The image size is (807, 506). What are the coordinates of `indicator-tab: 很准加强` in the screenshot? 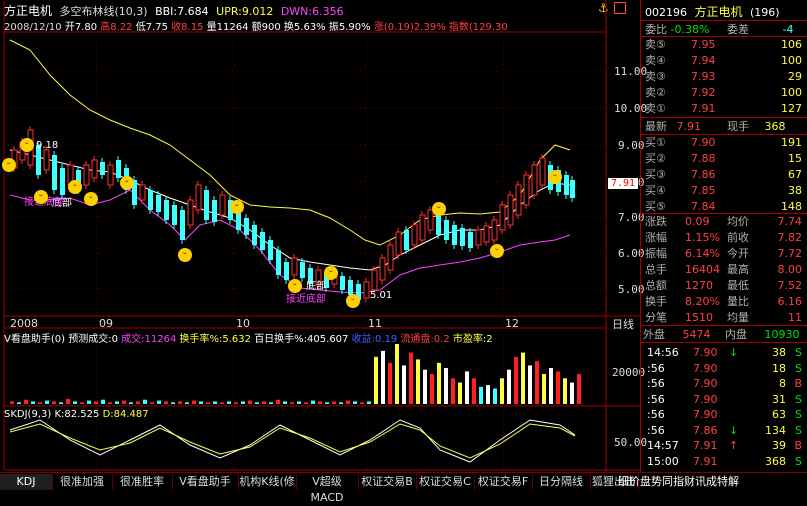 It's located at (82, 482).